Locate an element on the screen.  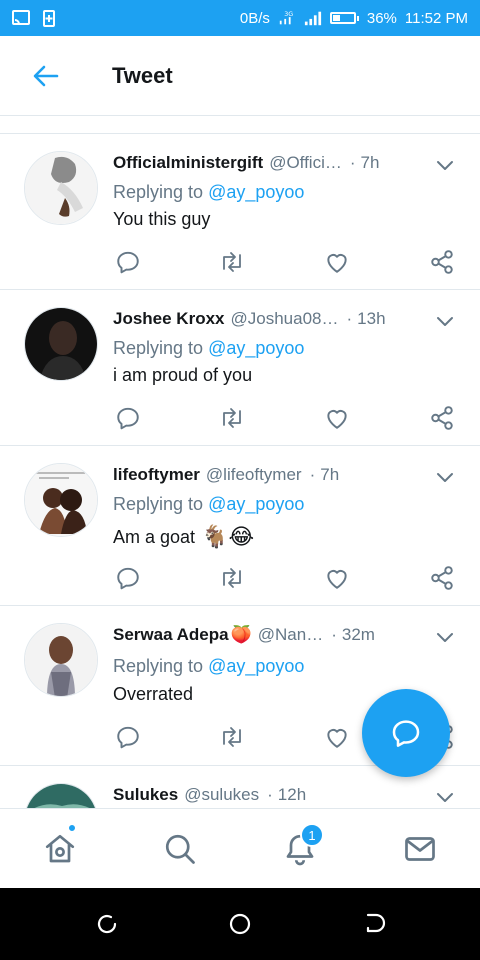
home-icon is located at coordinates (60, 848).